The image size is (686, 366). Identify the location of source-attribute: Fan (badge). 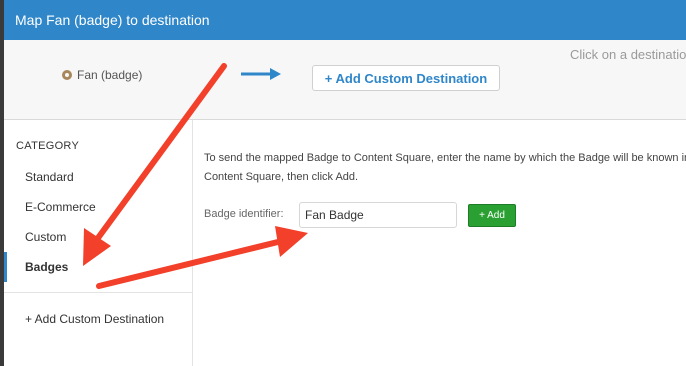
(102, 75).